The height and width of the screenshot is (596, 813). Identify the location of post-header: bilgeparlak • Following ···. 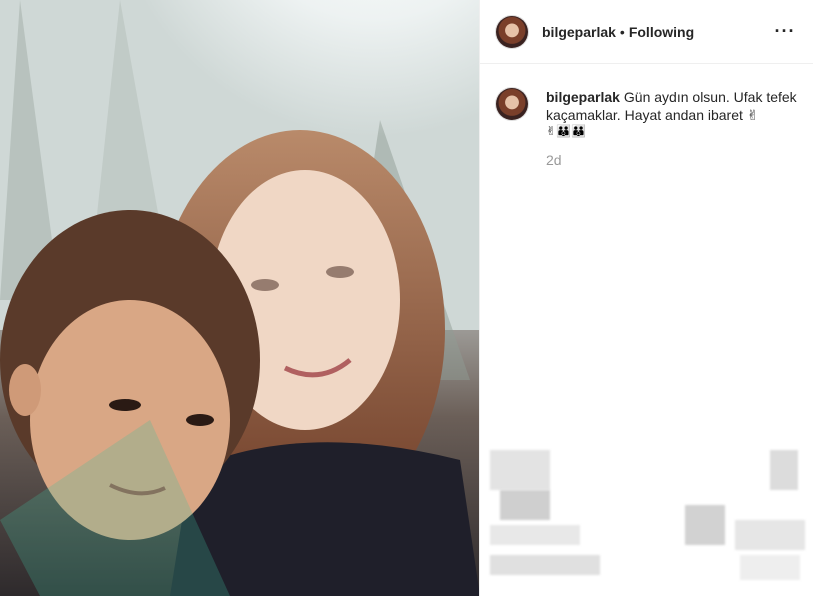
(646, 32).